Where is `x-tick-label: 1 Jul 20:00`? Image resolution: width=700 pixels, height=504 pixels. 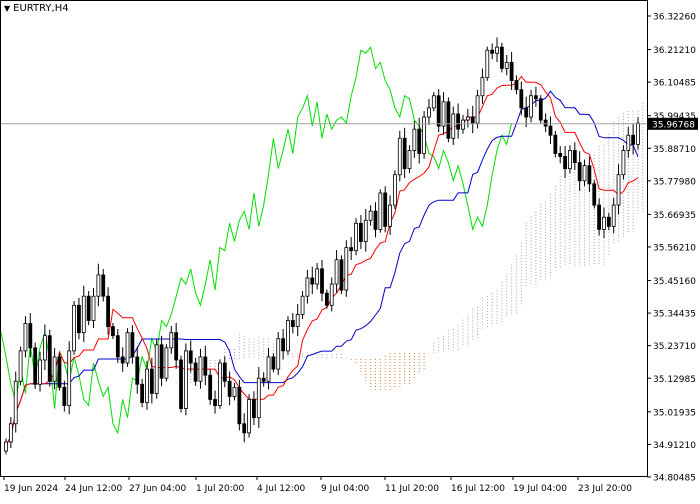
x-tick-label: 1 Jul 20:00 is located at coordinates (220, 489).